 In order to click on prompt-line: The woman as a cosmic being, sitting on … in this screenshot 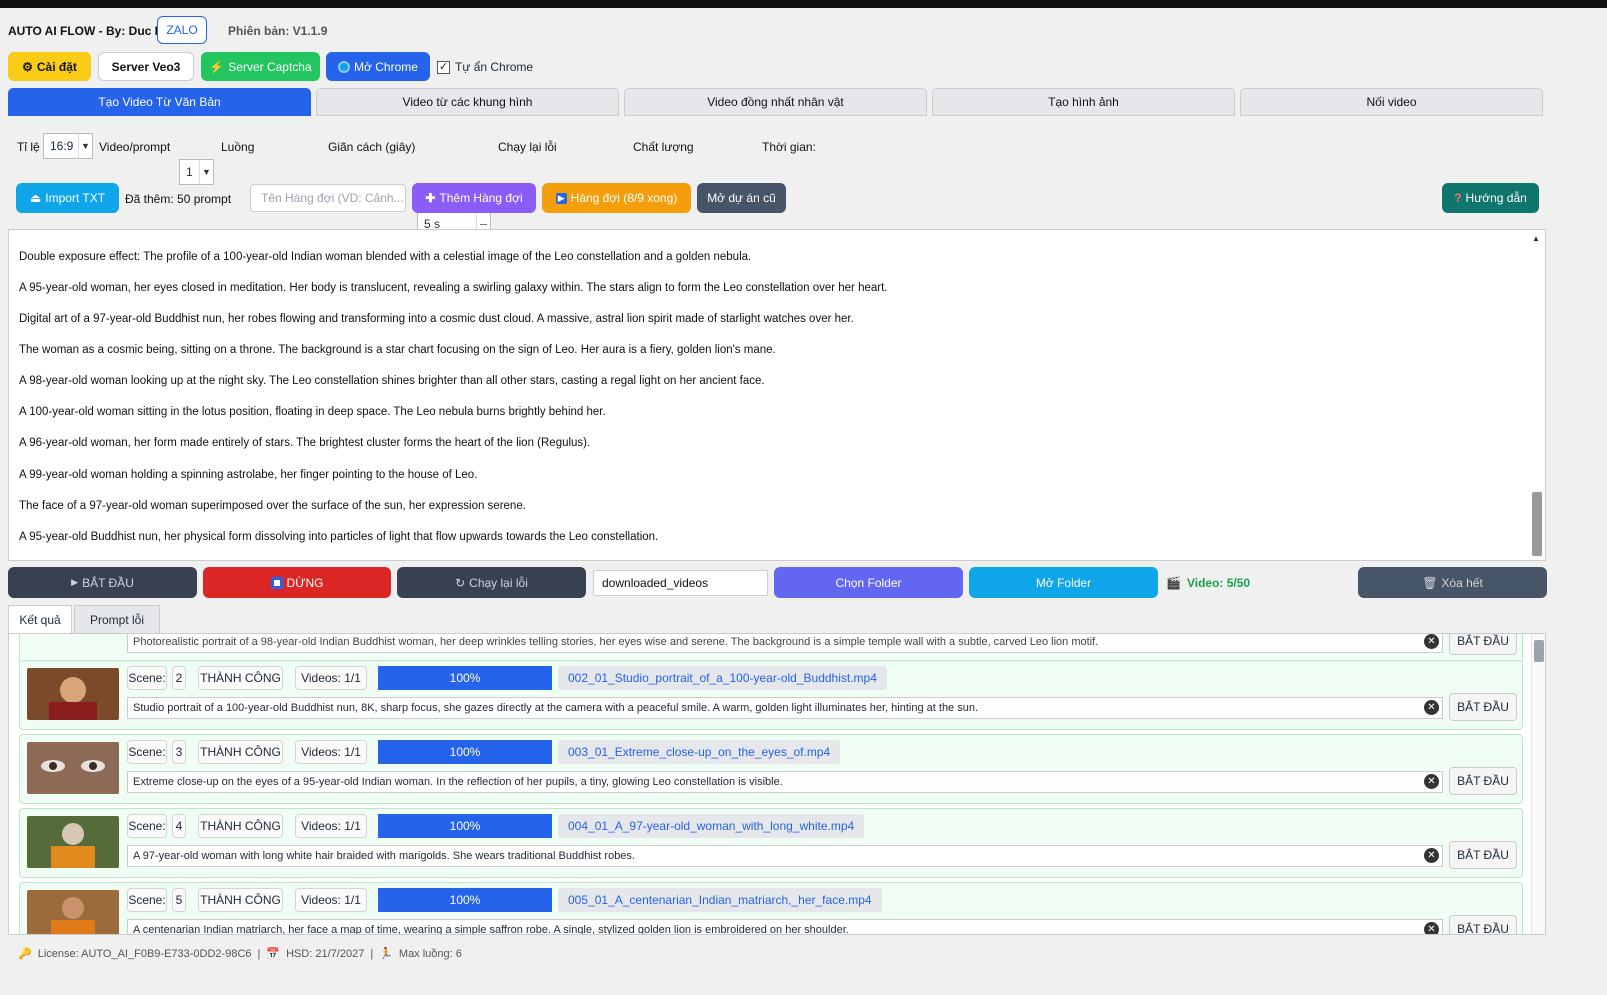, I will do `click(397, 350)`.